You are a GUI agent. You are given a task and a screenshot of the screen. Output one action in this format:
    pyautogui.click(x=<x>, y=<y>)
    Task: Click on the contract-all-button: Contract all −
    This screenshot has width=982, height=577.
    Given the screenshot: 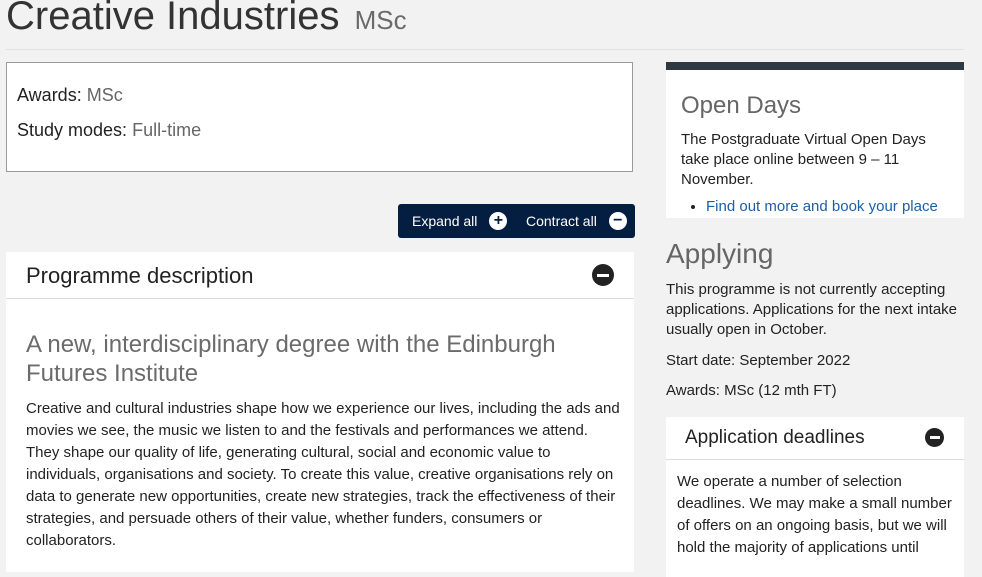 What is the action you would take?
    pyautogui.click(x=576, y=221)
    